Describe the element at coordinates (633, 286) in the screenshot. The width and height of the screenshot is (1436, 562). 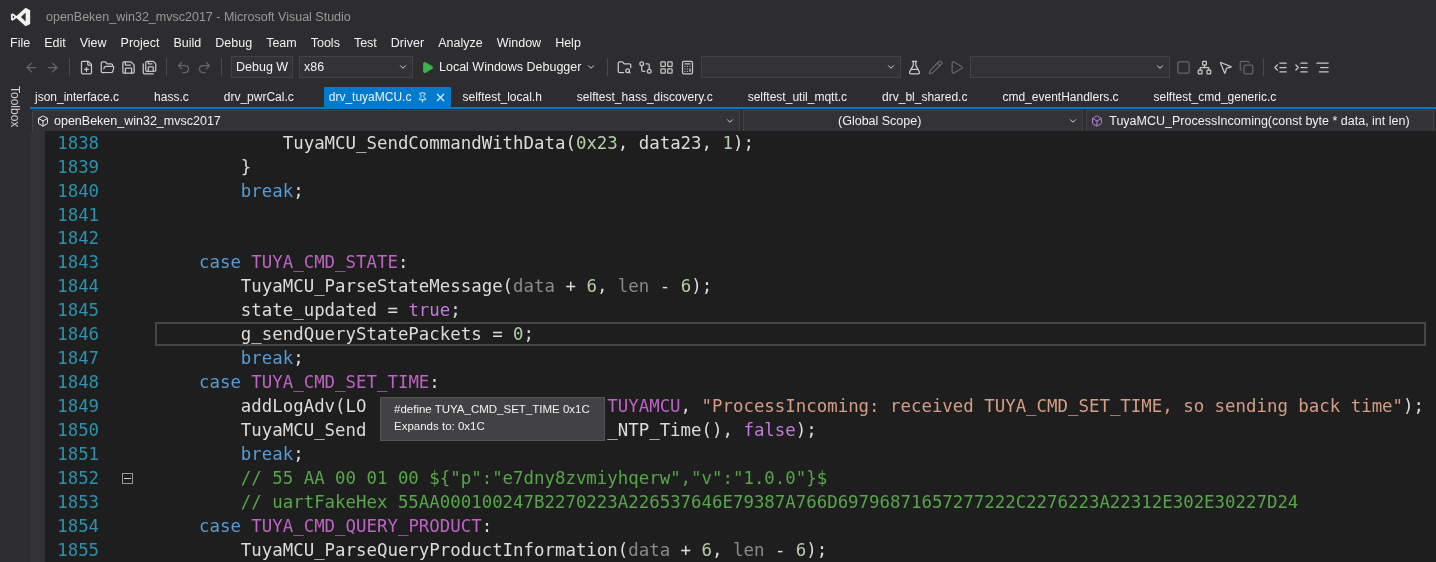
I see `code-parameter: len` at that location.